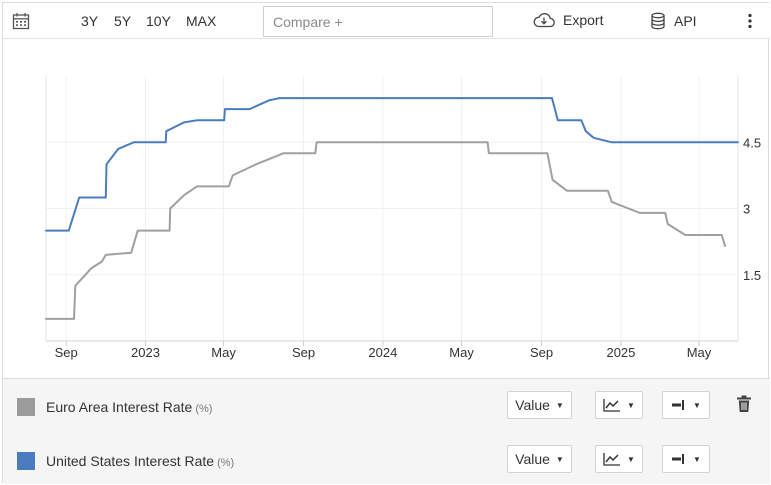  Describe the element at coordinates (89, 21) in the screenshot. I see `range-3y-button: 3Y` at that location.